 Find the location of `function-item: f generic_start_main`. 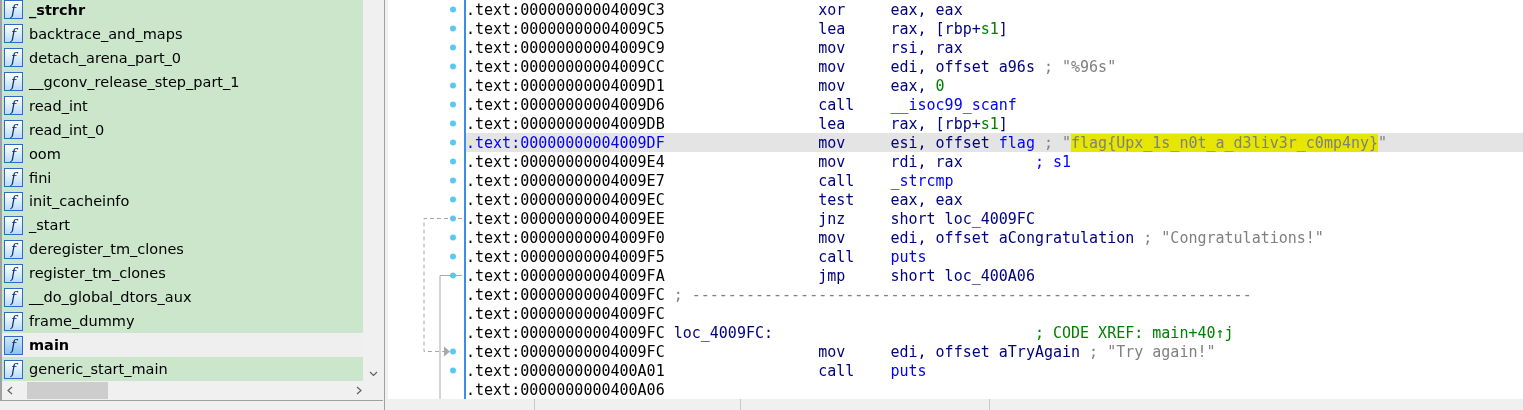

function-item: f generic_start_main is located at coordinates (182, 369).